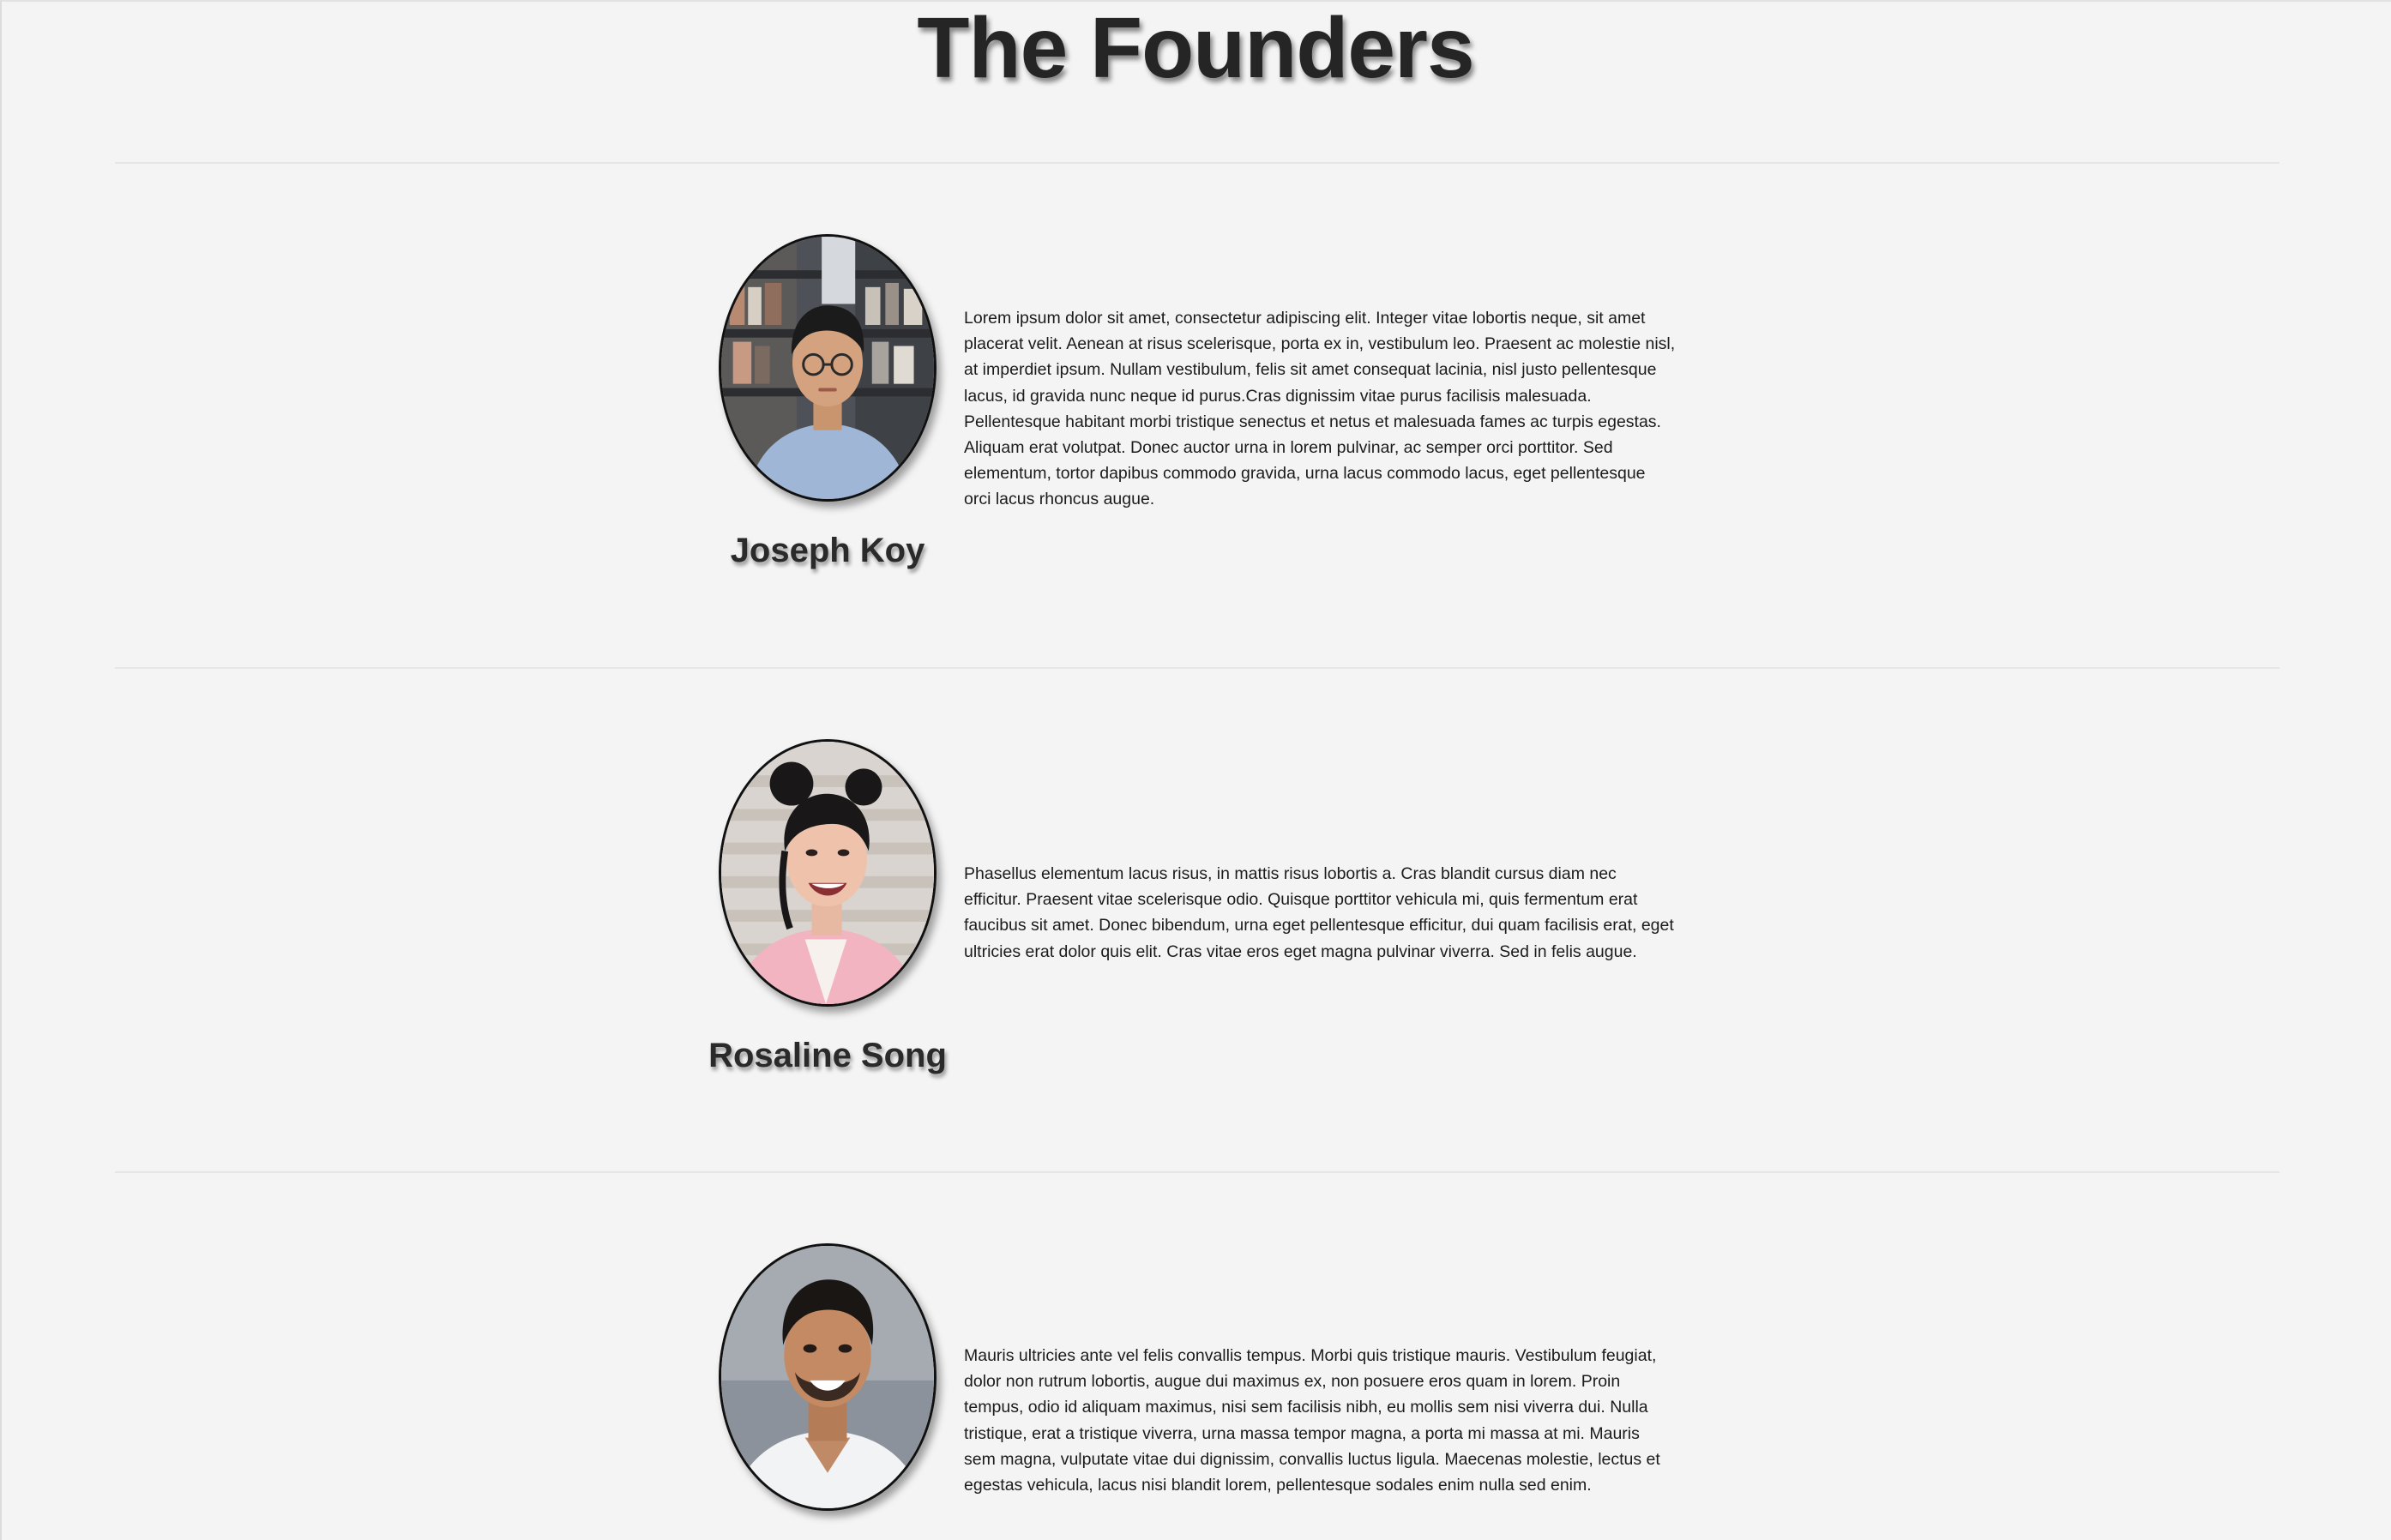 Image resolution: width=2391 pixels, height=1540 pixels. Describe the element at coordinates (827, 550) in the screenshot. I see `founder-name: Joseph Koy` at that location.